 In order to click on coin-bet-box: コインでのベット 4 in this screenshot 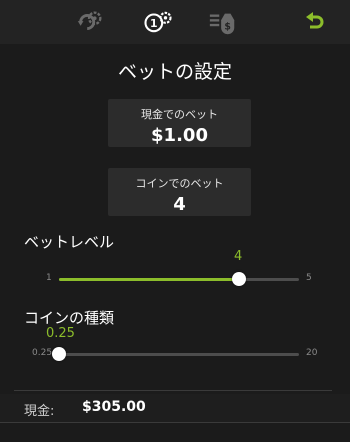, I will do `click(179, 192)`.